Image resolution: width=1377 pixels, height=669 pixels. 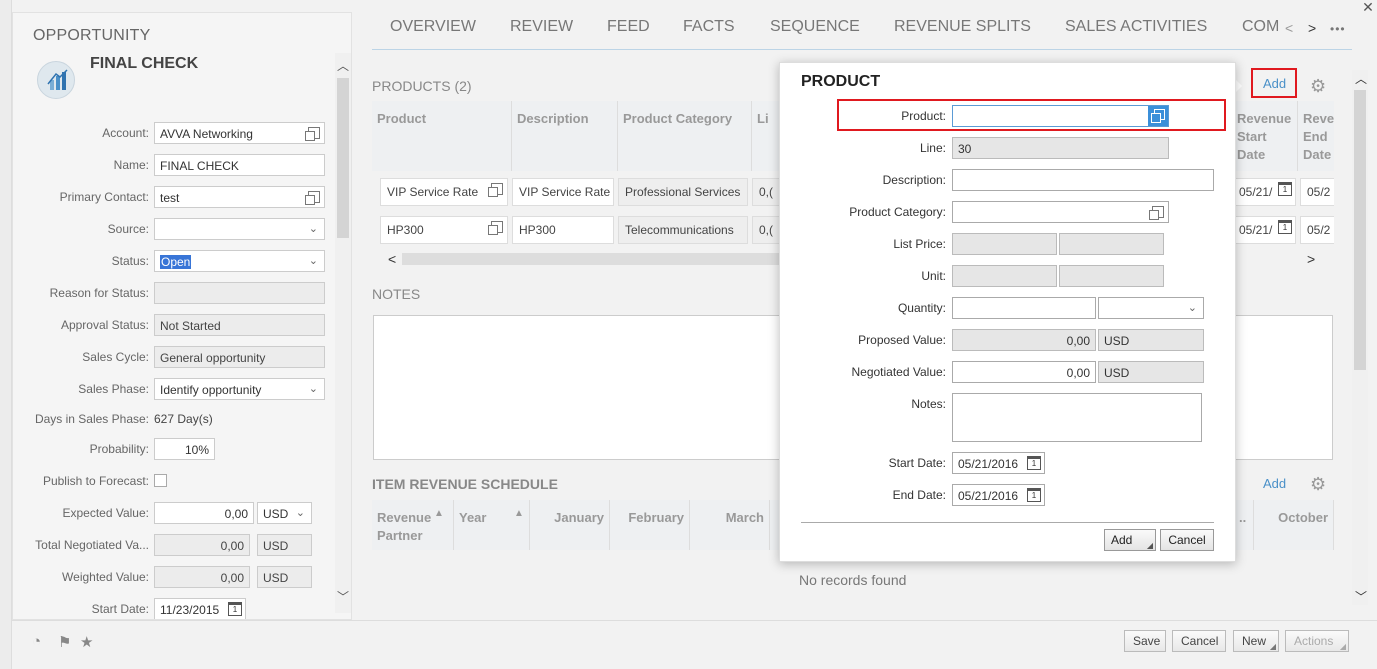 I want to click on publish-label: Publish to Forecast:, so click(x=95, y=481).